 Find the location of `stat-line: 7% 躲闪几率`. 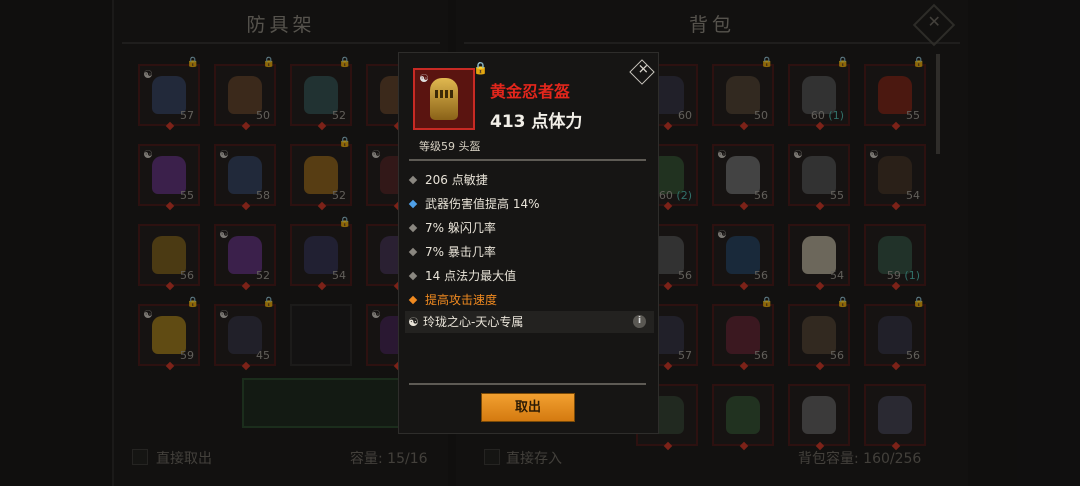

stat-line: 7% 躲闪几率 is located at coordinates (528, 228).